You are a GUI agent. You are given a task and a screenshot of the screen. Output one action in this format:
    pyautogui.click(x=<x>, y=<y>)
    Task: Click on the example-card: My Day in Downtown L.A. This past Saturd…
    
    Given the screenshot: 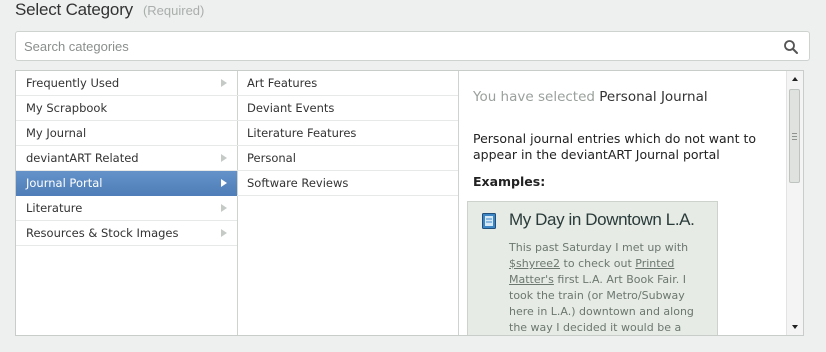 What is the action you would take?
    pyautogui.click(x=592, y=268)
    